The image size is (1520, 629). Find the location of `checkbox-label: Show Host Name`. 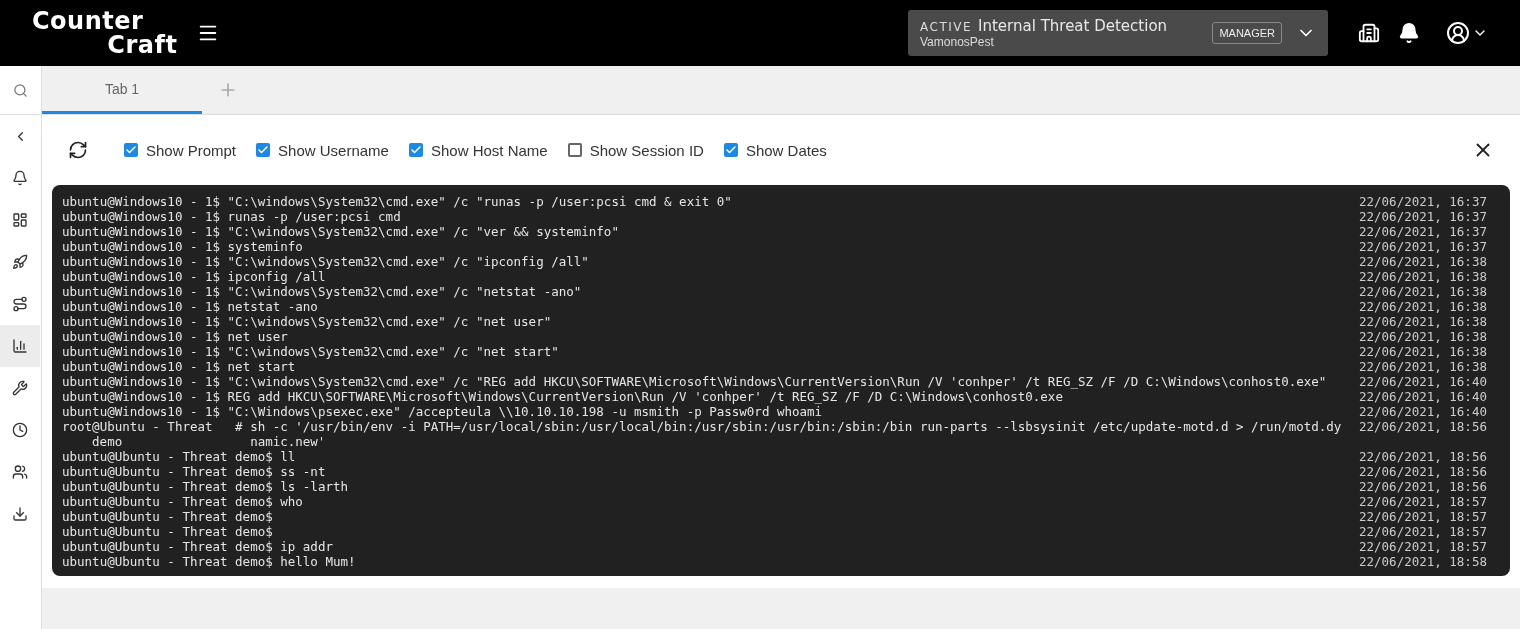

checkbox-label: Show Host Name is located at coordinates (489, 150).